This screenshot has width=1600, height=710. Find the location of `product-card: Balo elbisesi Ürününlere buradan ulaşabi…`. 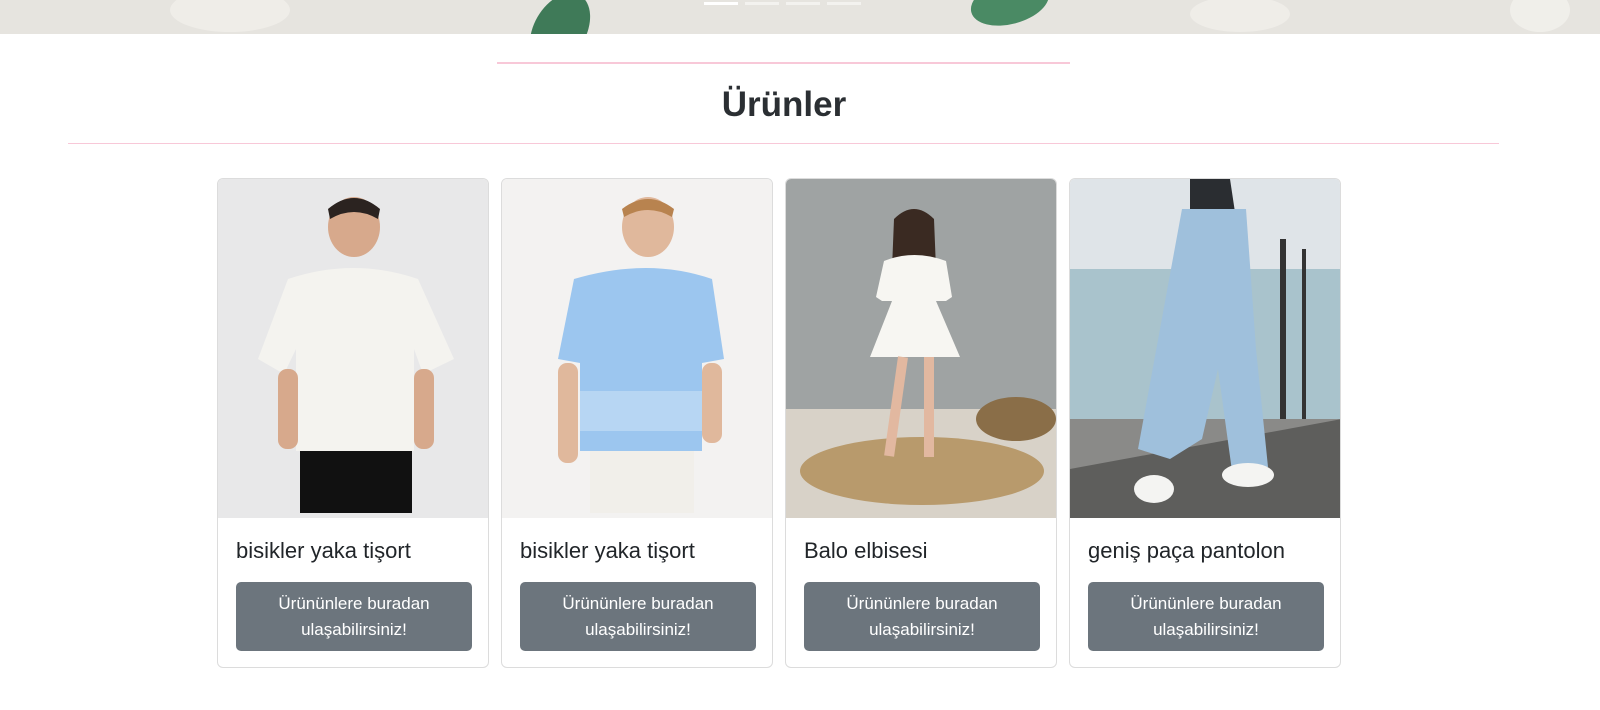

product-card: Balo elbisesi Ürününlere buradan ulaşabi… is located at coordinates (921, 423).